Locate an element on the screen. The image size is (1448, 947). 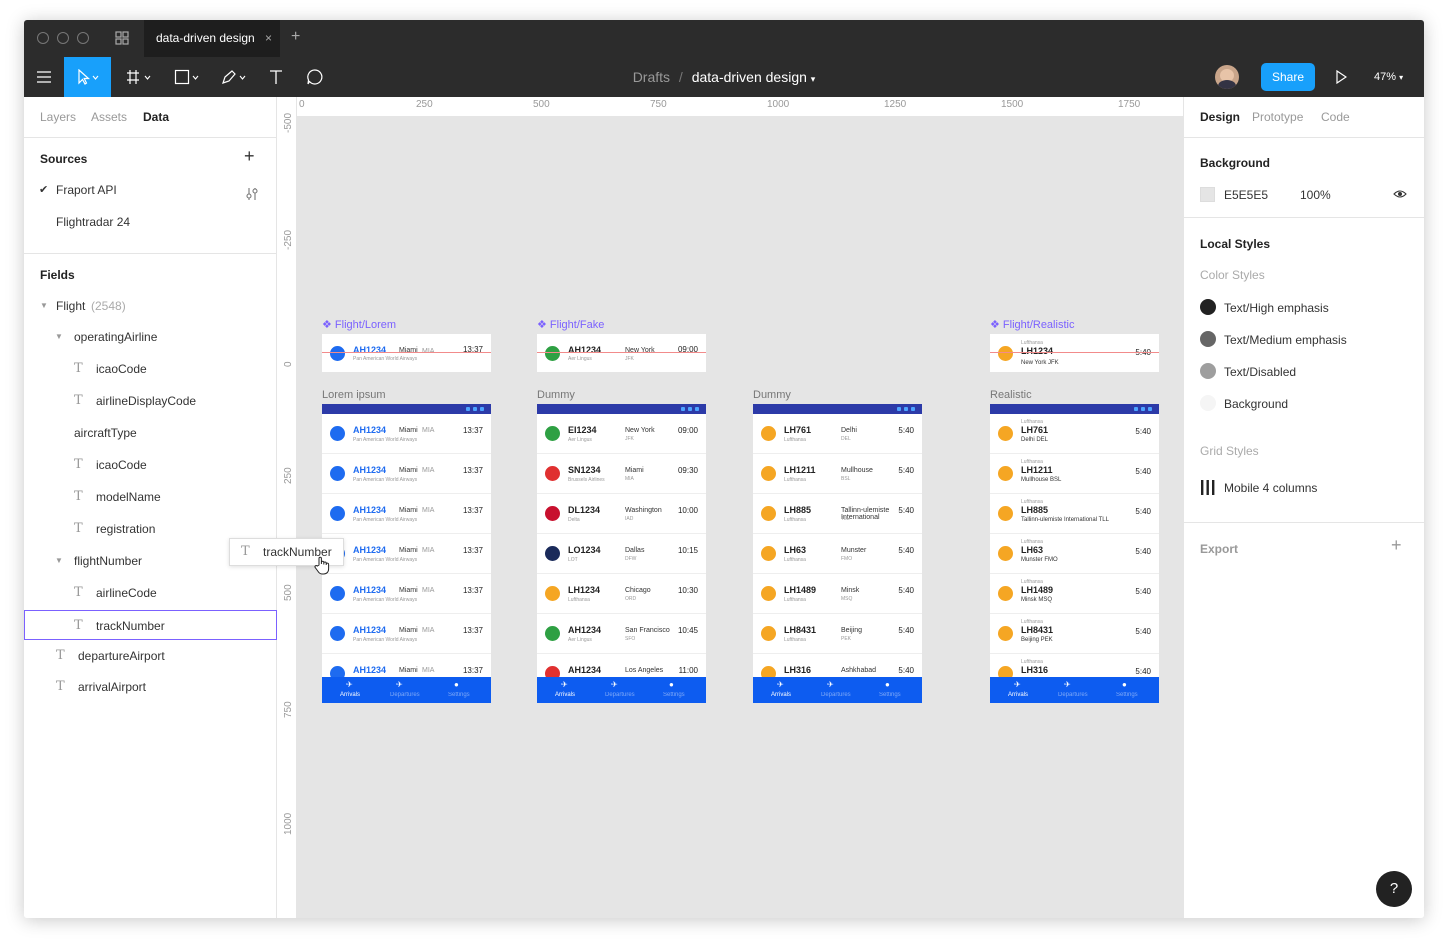
present-play-icon is located at coordinates (1341, 77).